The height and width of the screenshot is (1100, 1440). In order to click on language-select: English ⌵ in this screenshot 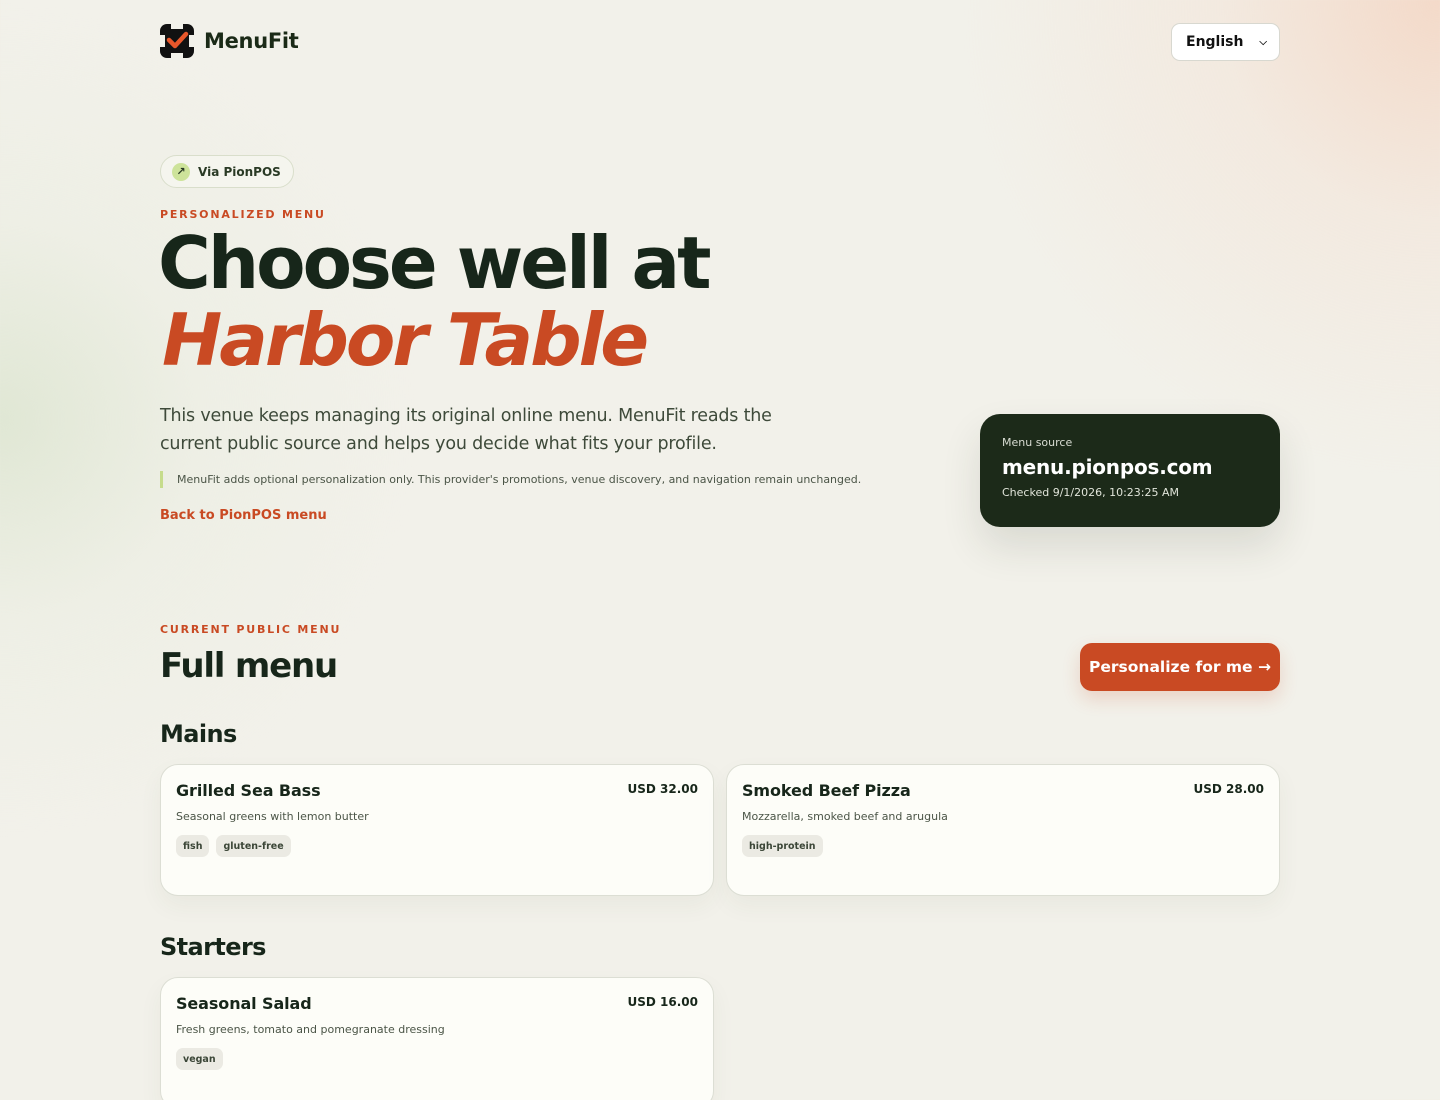, I will do `click(1225, 42)`.